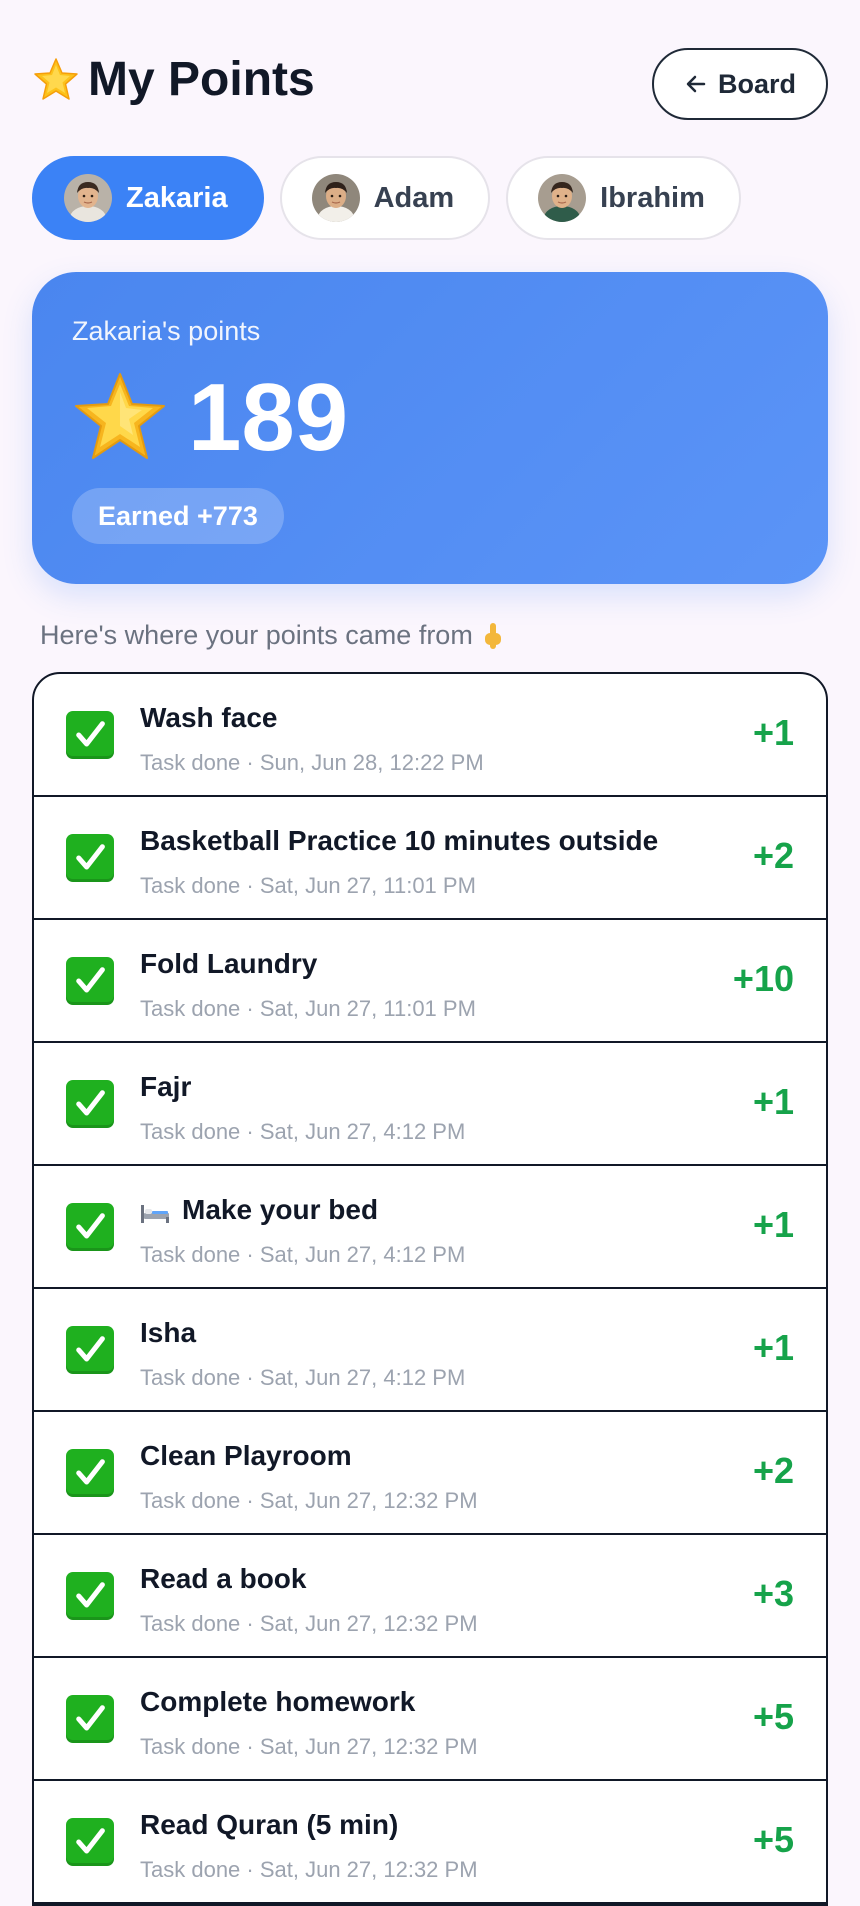 This screenshot has width=860, height=1906. Describe the element at coordinates (269, 1824) in the screenshot. I see `item-title: Read Quran (5 min)` at that location.